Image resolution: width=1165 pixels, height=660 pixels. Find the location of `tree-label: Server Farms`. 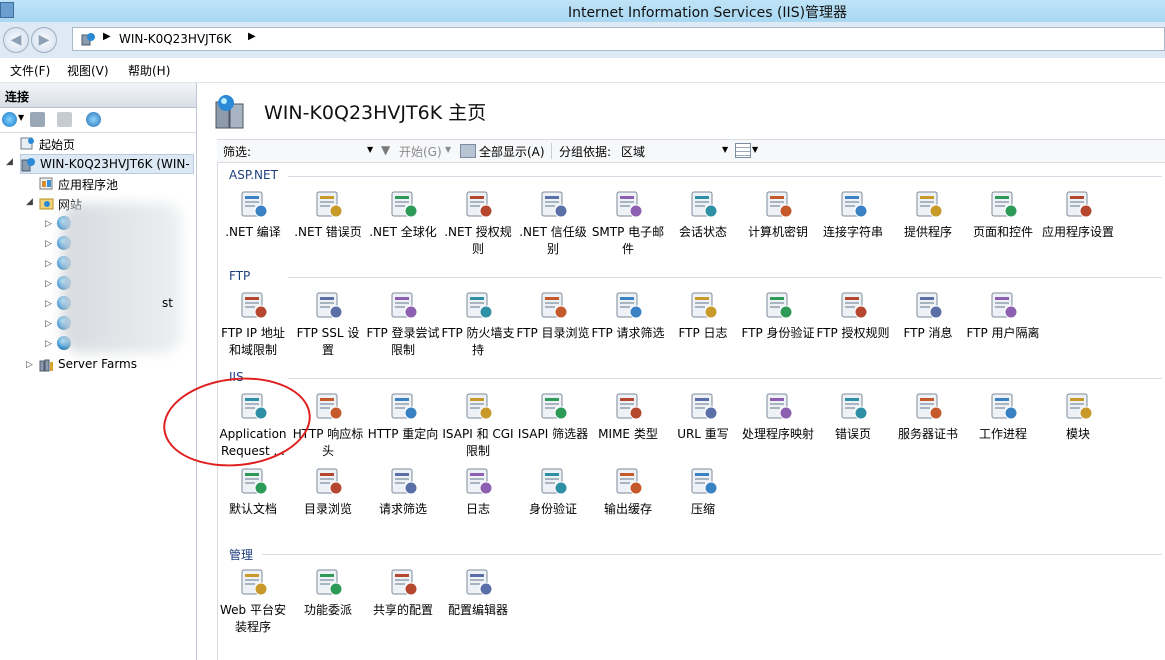

tree-label: Server Farms is located at coordinates (97, 364).